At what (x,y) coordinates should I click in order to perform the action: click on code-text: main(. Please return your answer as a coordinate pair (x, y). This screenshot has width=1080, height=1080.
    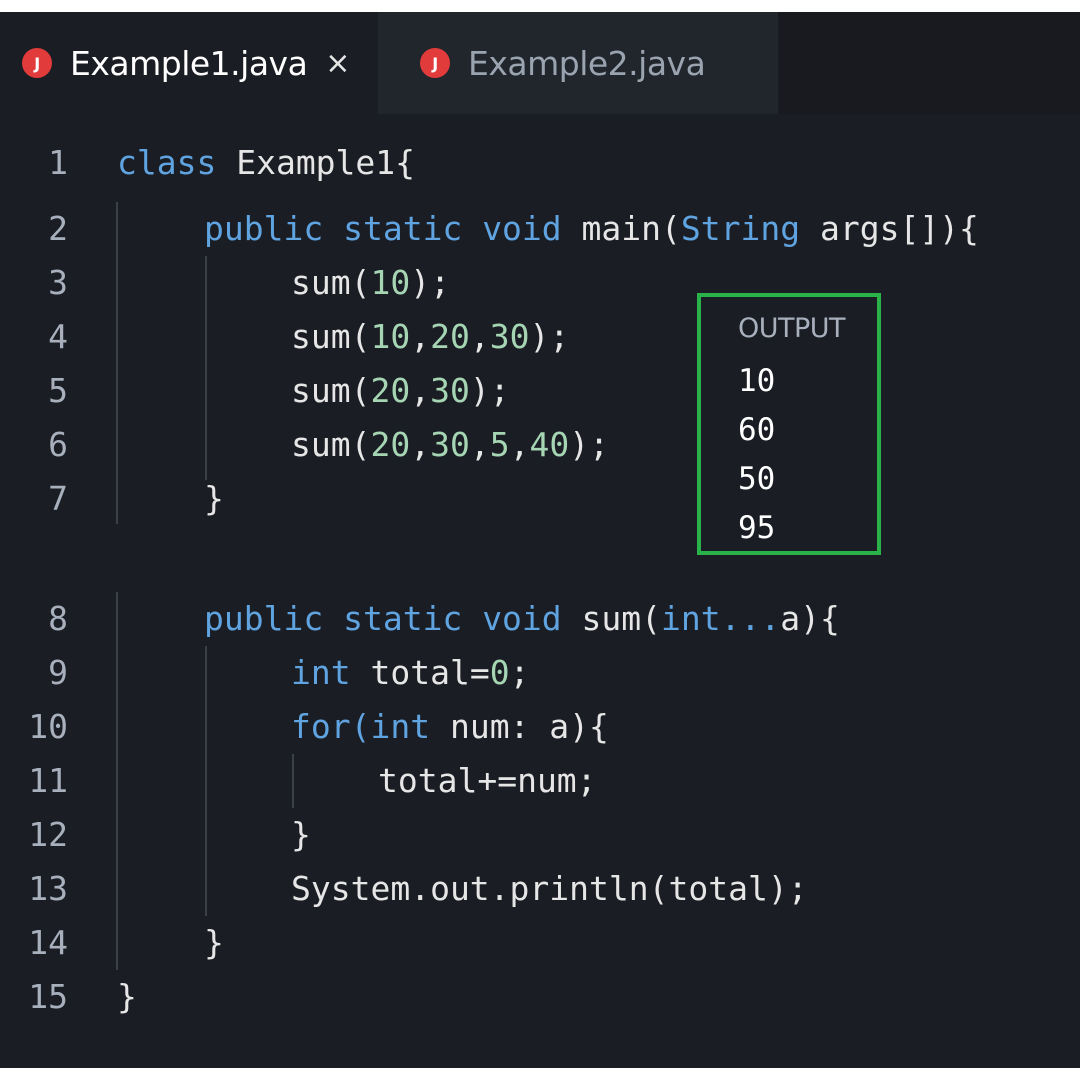
    Looking at the image, I should click on (621, 228).